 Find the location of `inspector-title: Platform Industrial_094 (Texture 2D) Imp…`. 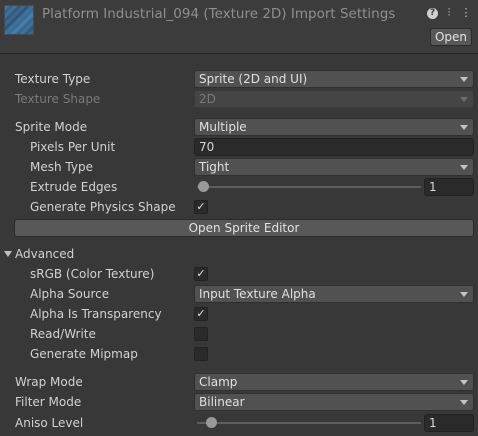

inspector-title: Platform Industrial_094 (Texture 2D) Imp… is located at coordinates (219, 14).